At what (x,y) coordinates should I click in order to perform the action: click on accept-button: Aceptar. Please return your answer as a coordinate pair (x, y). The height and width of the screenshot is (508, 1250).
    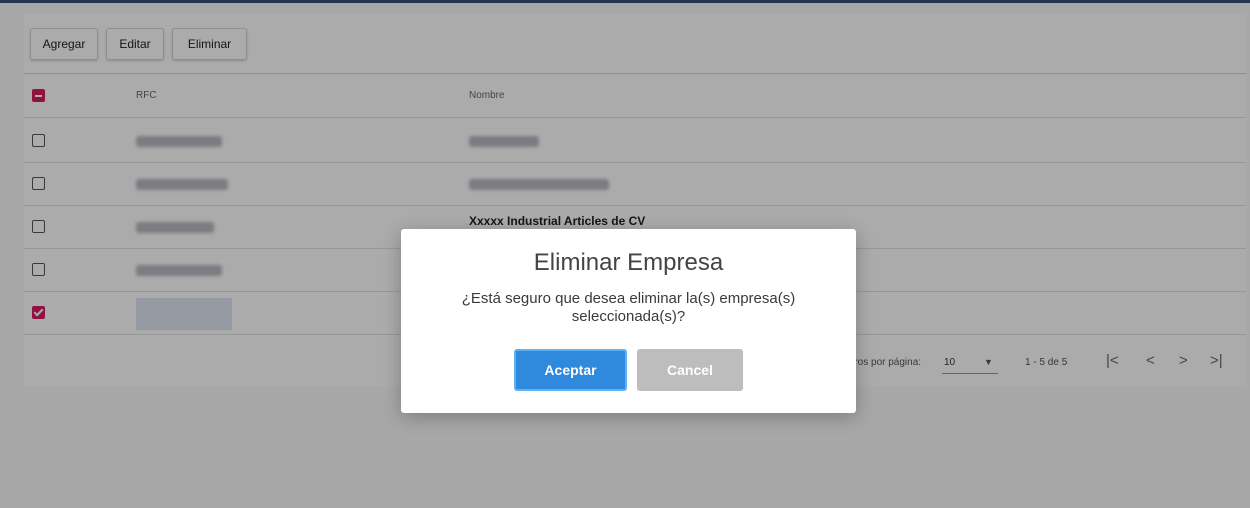
    Looking at the image, I should click on (570, 370).